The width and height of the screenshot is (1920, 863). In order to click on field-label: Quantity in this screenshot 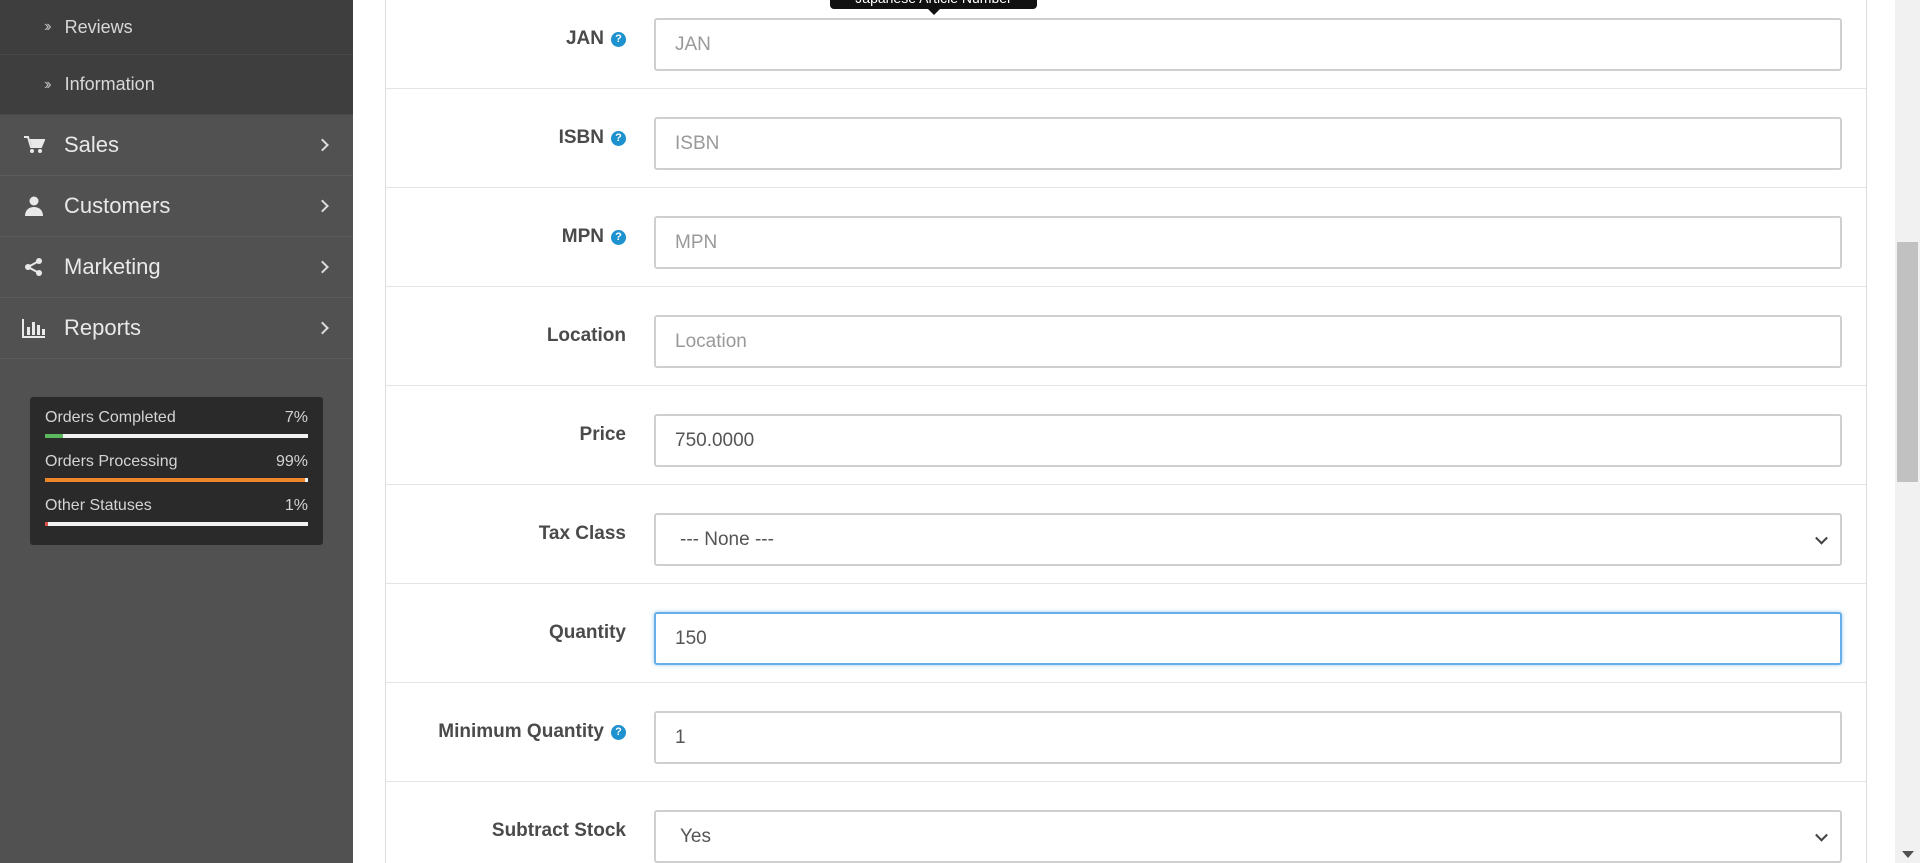, I will do `click(587, 632)`.